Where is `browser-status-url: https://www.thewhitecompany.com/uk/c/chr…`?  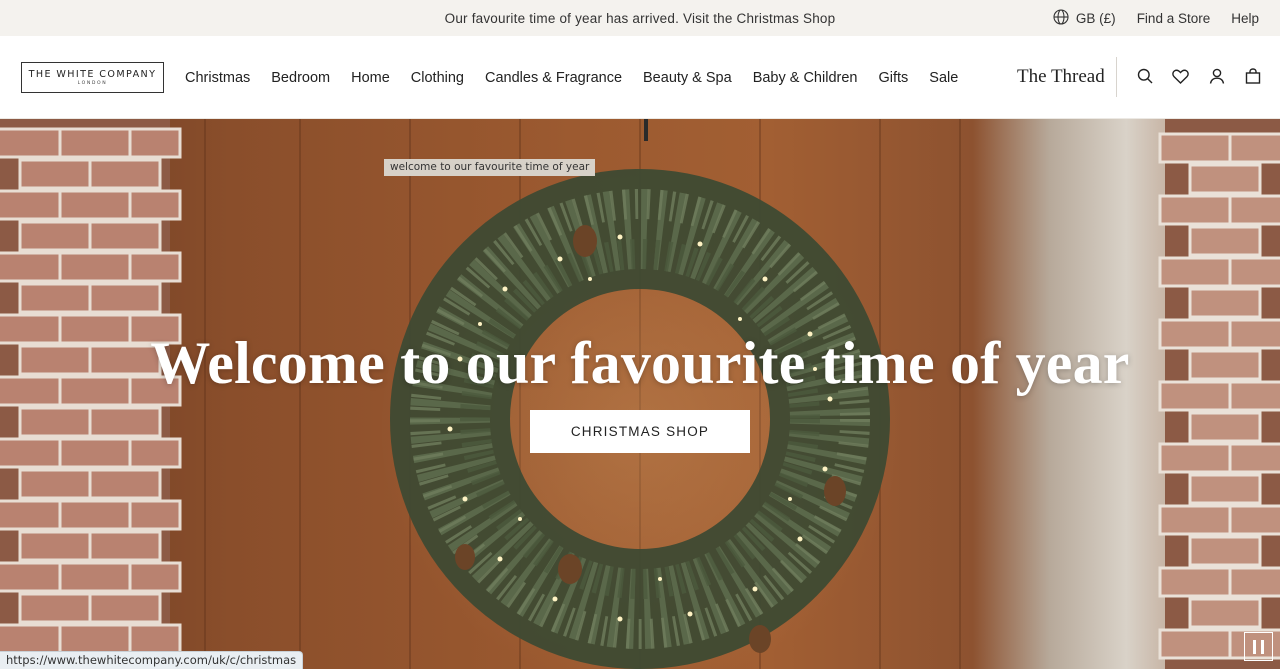
browser-status-url: https://www.thewhitecompany.com/uk/c/chr… is located at coordinates (152, 660).